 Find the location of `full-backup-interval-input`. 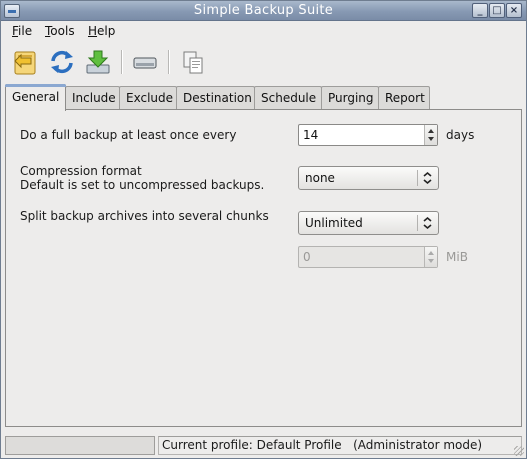

full-backup-interval-input is located at coordinates (361, 135).